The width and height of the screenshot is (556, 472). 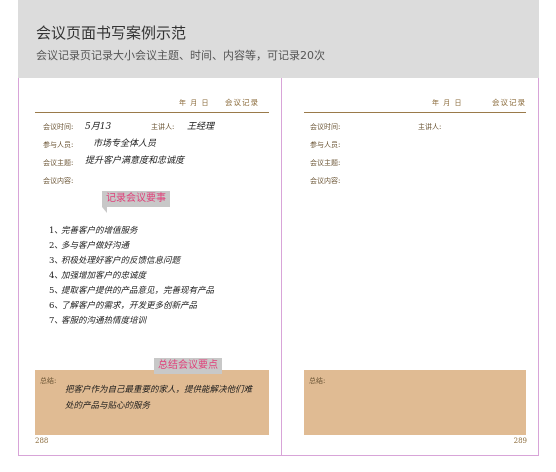 What do you see at coordinates (98, 321) in the screenshot?
I see `list-item: 7、客服的沟通热情度培训` at bounding box center [98, 321].